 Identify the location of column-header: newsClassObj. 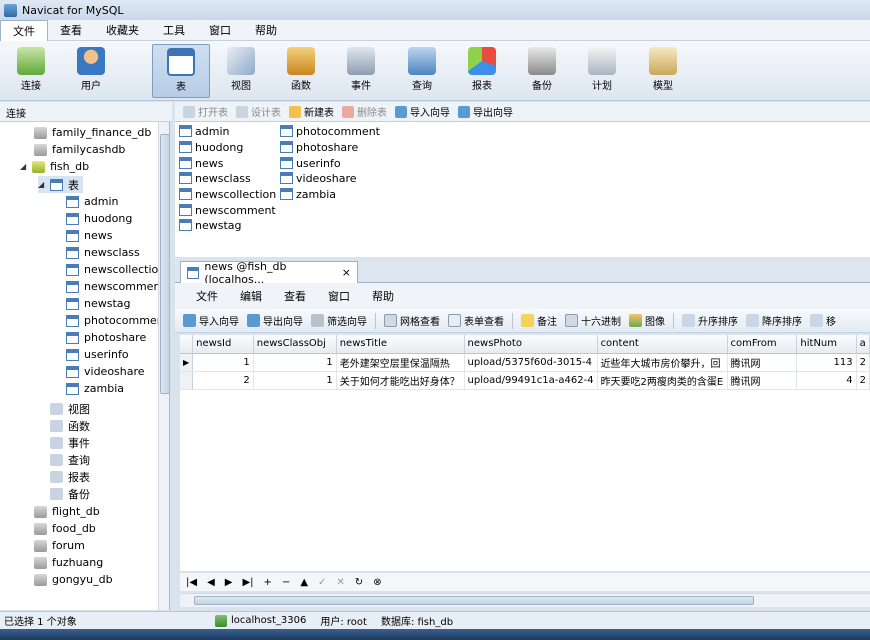
(295, 344).